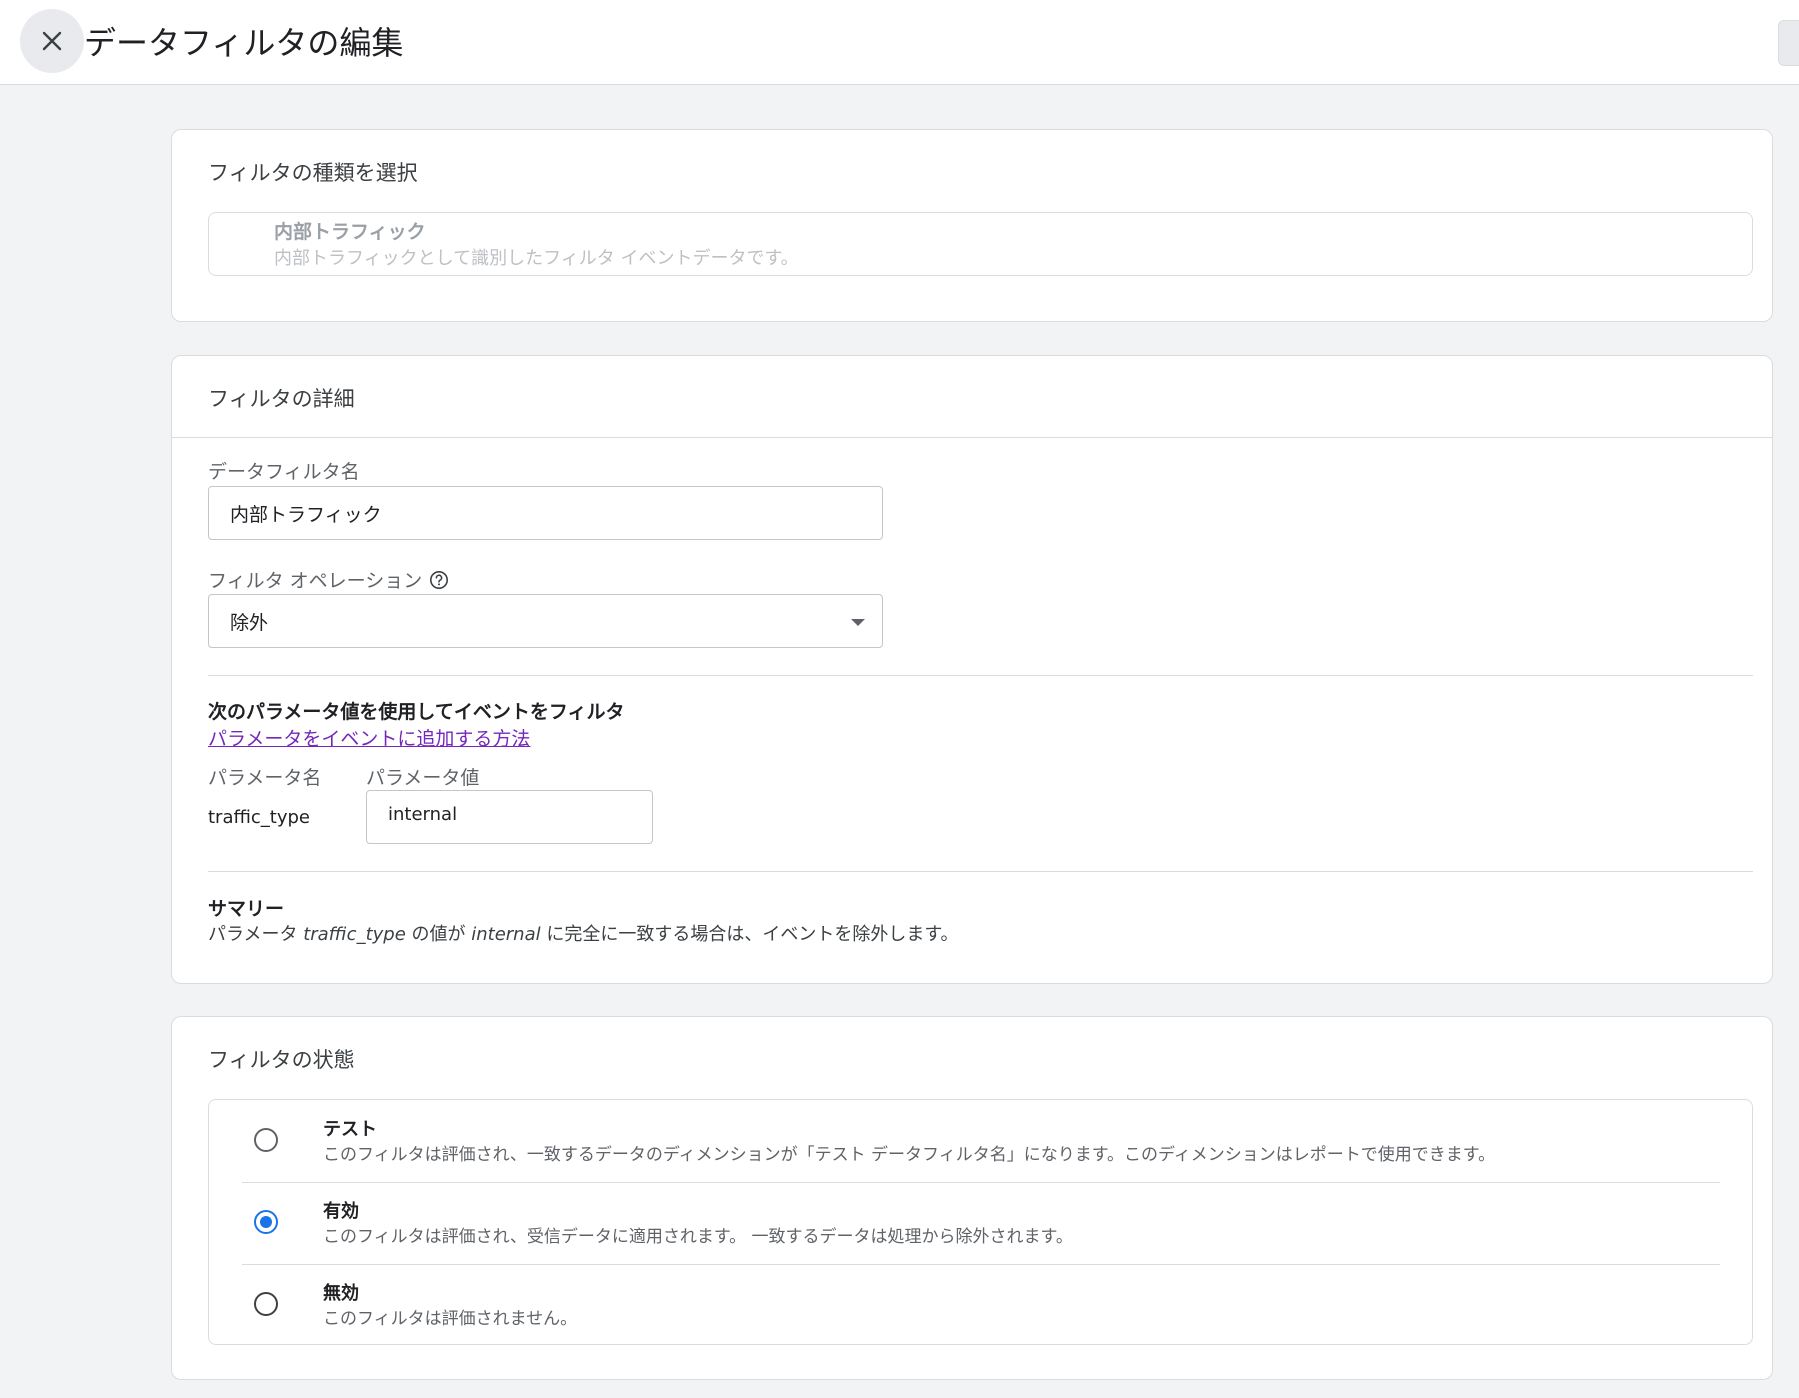  What do you see at coordinates (450, 1319) in the screenshot?
I see `state-option-desc: このフィルタは評価されません。` at bounding box center [450, 1319].